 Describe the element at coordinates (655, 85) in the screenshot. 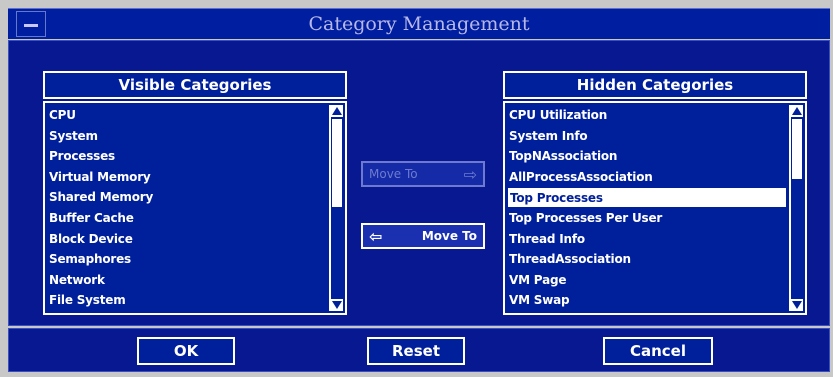

I see `hidden-categories-header: Hidden Categories` at that location.